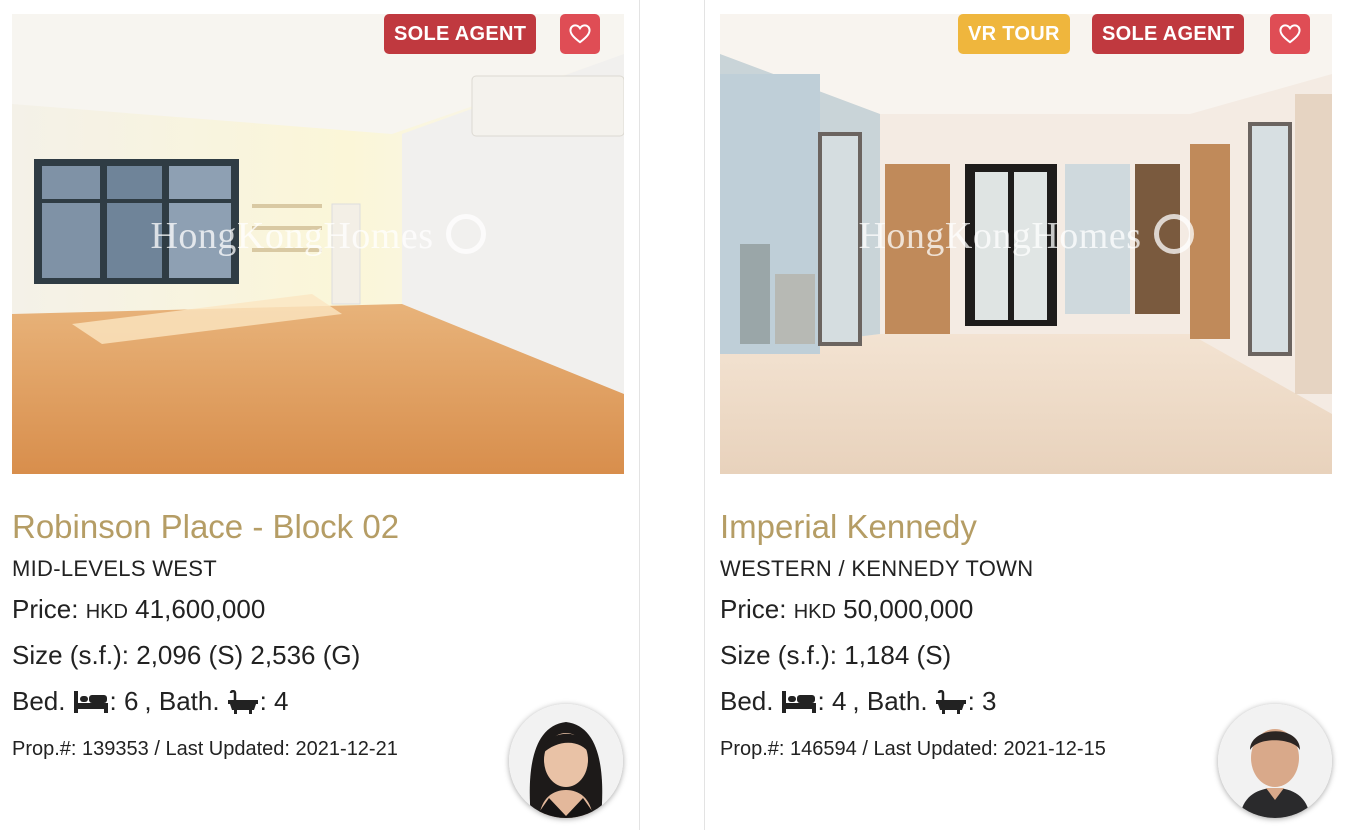  I want to click on size-line: Size (s.f.): 1,184 (S), so click(835, 655).